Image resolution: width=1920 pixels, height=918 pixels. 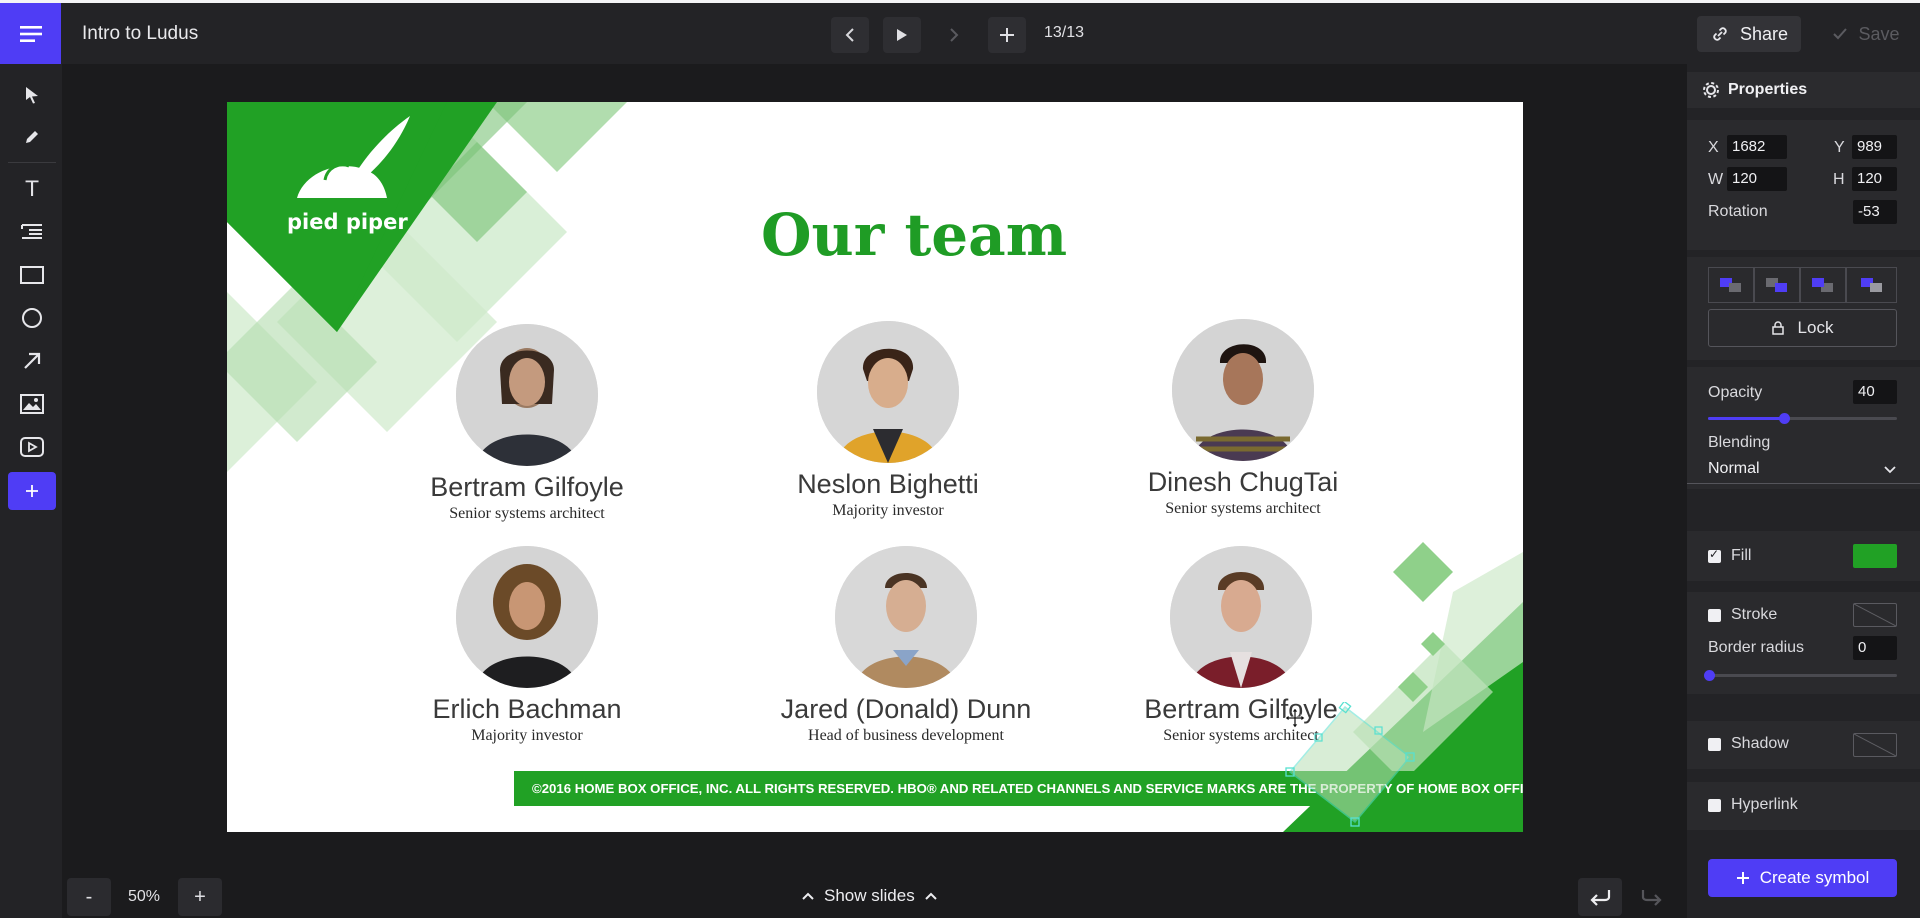 I want to click on blending-select: Normal, so click(x=1734, y=469).